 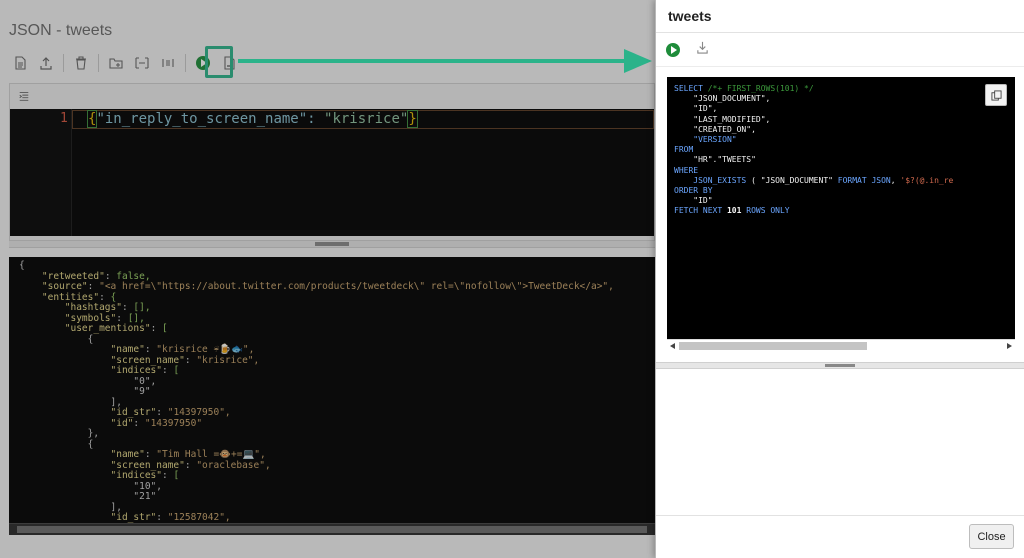 I want to click on sql-token: WHERE, so click(x=686, y=170).